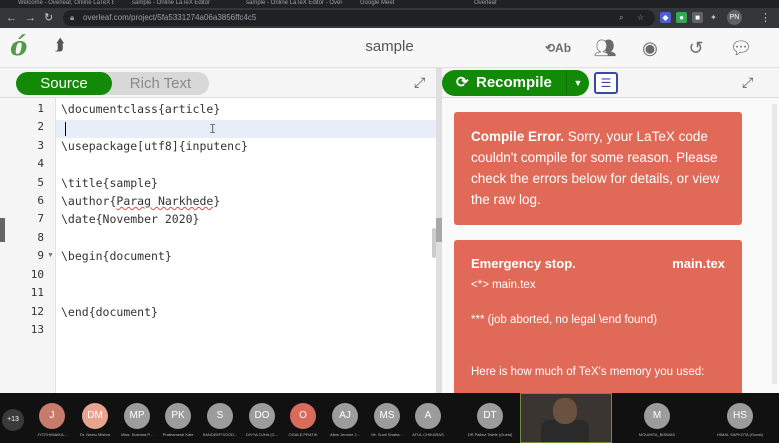  I want to click on forward-icon: →, so click(30, 18).